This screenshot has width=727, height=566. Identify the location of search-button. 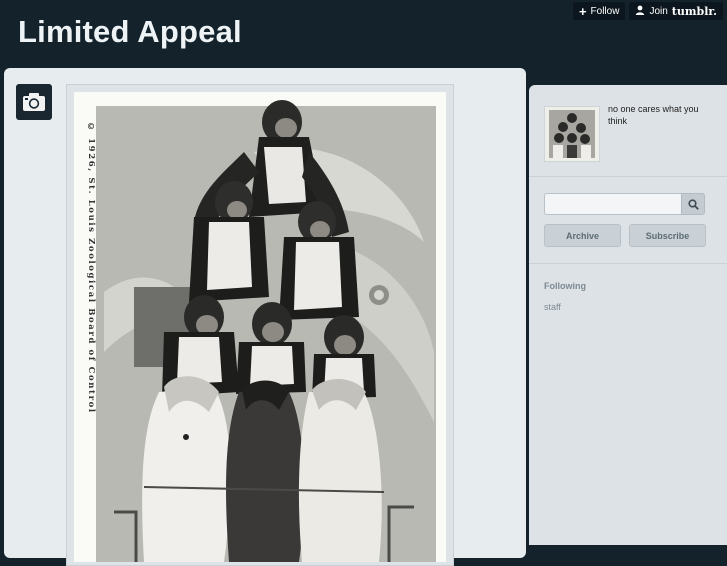
(693, 204).